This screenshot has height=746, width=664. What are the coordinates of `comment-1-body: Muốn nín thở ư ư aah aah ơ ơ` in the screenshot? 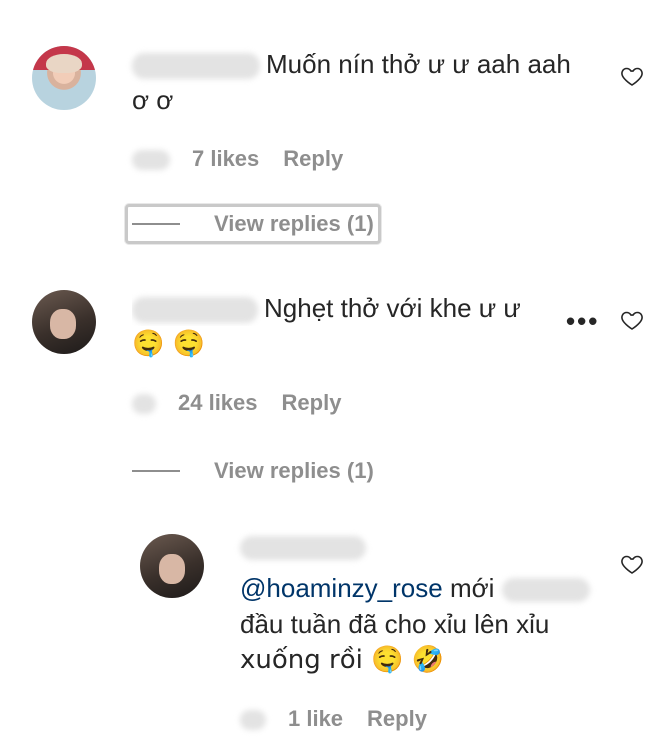 It's located at (352, 82).